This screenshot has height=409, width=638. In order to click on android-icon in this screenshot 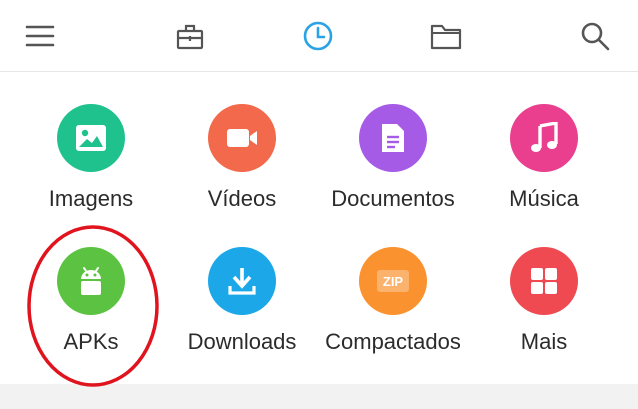, I will do `click(91, 281)`.